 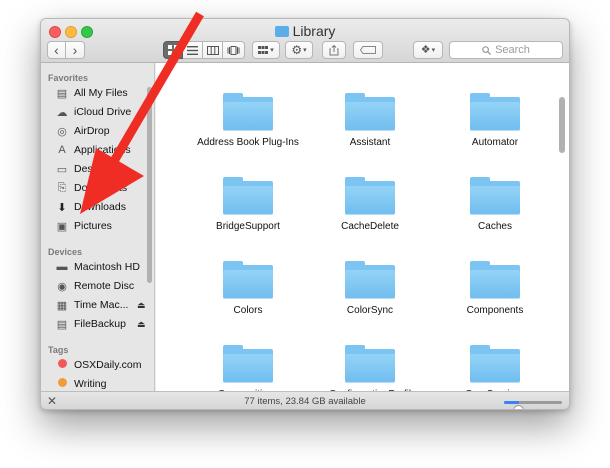 What do you see at coordinates (68, 78) in the screenshot?
I see `sidebar-header-favorites: Favorites` at bounding box center [68, 78].